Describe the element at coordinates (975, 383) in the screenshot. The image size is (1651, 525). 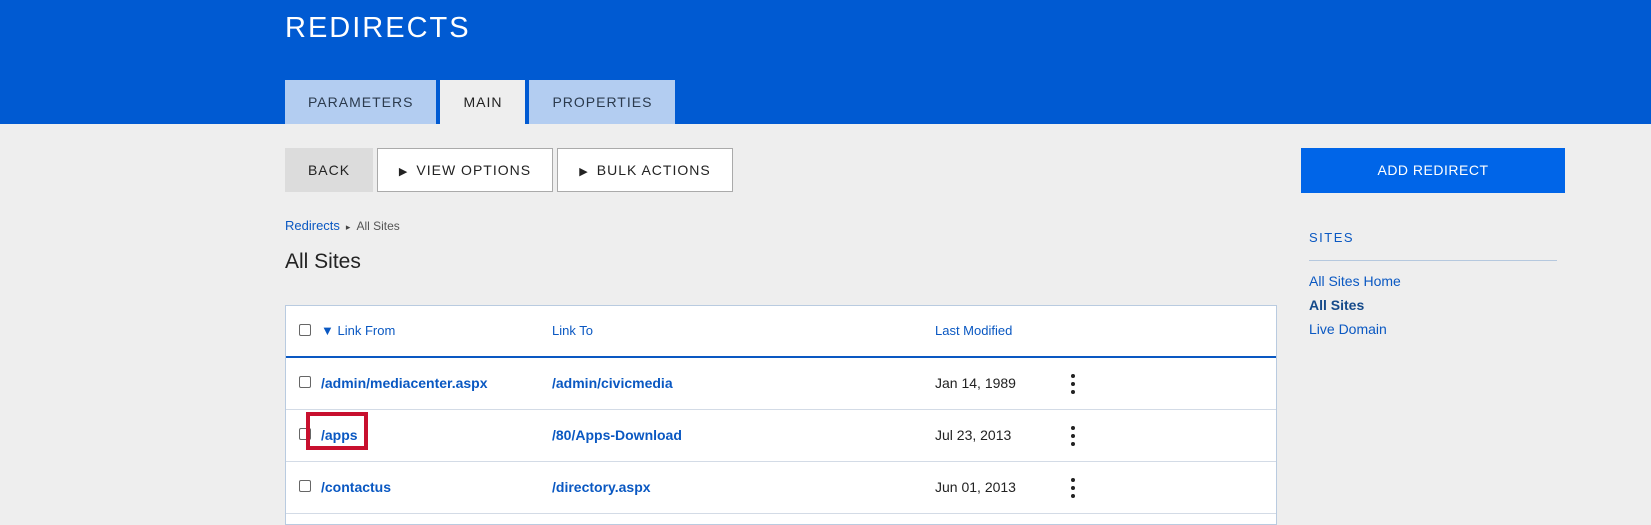
I see `last-modified-cell: Jan 14, 1989` at that location.